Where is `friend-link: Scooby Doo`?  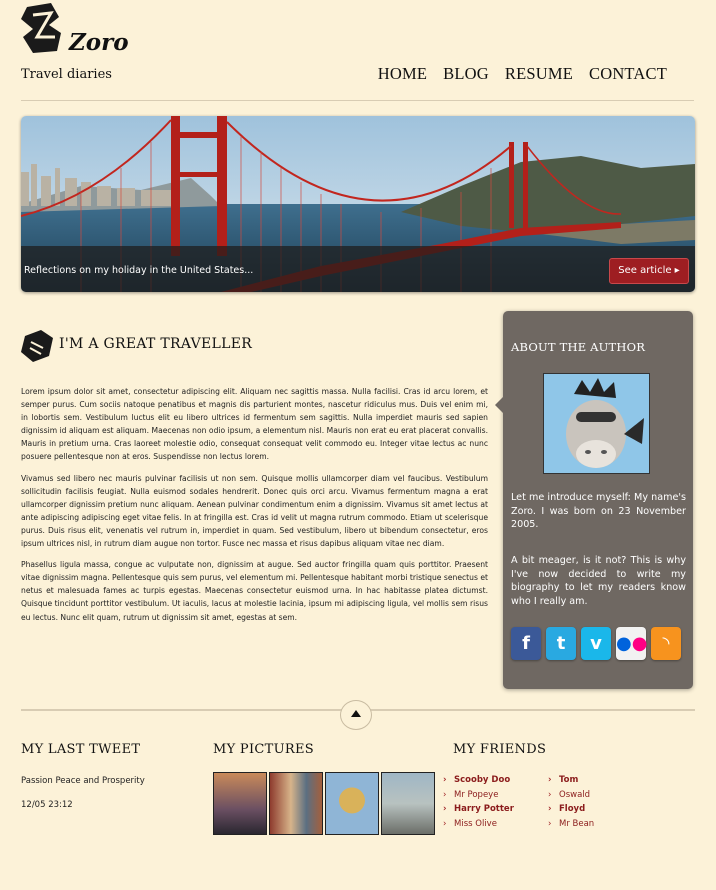
friend-link: Scooby Doo is located at coordinates (478, 780).